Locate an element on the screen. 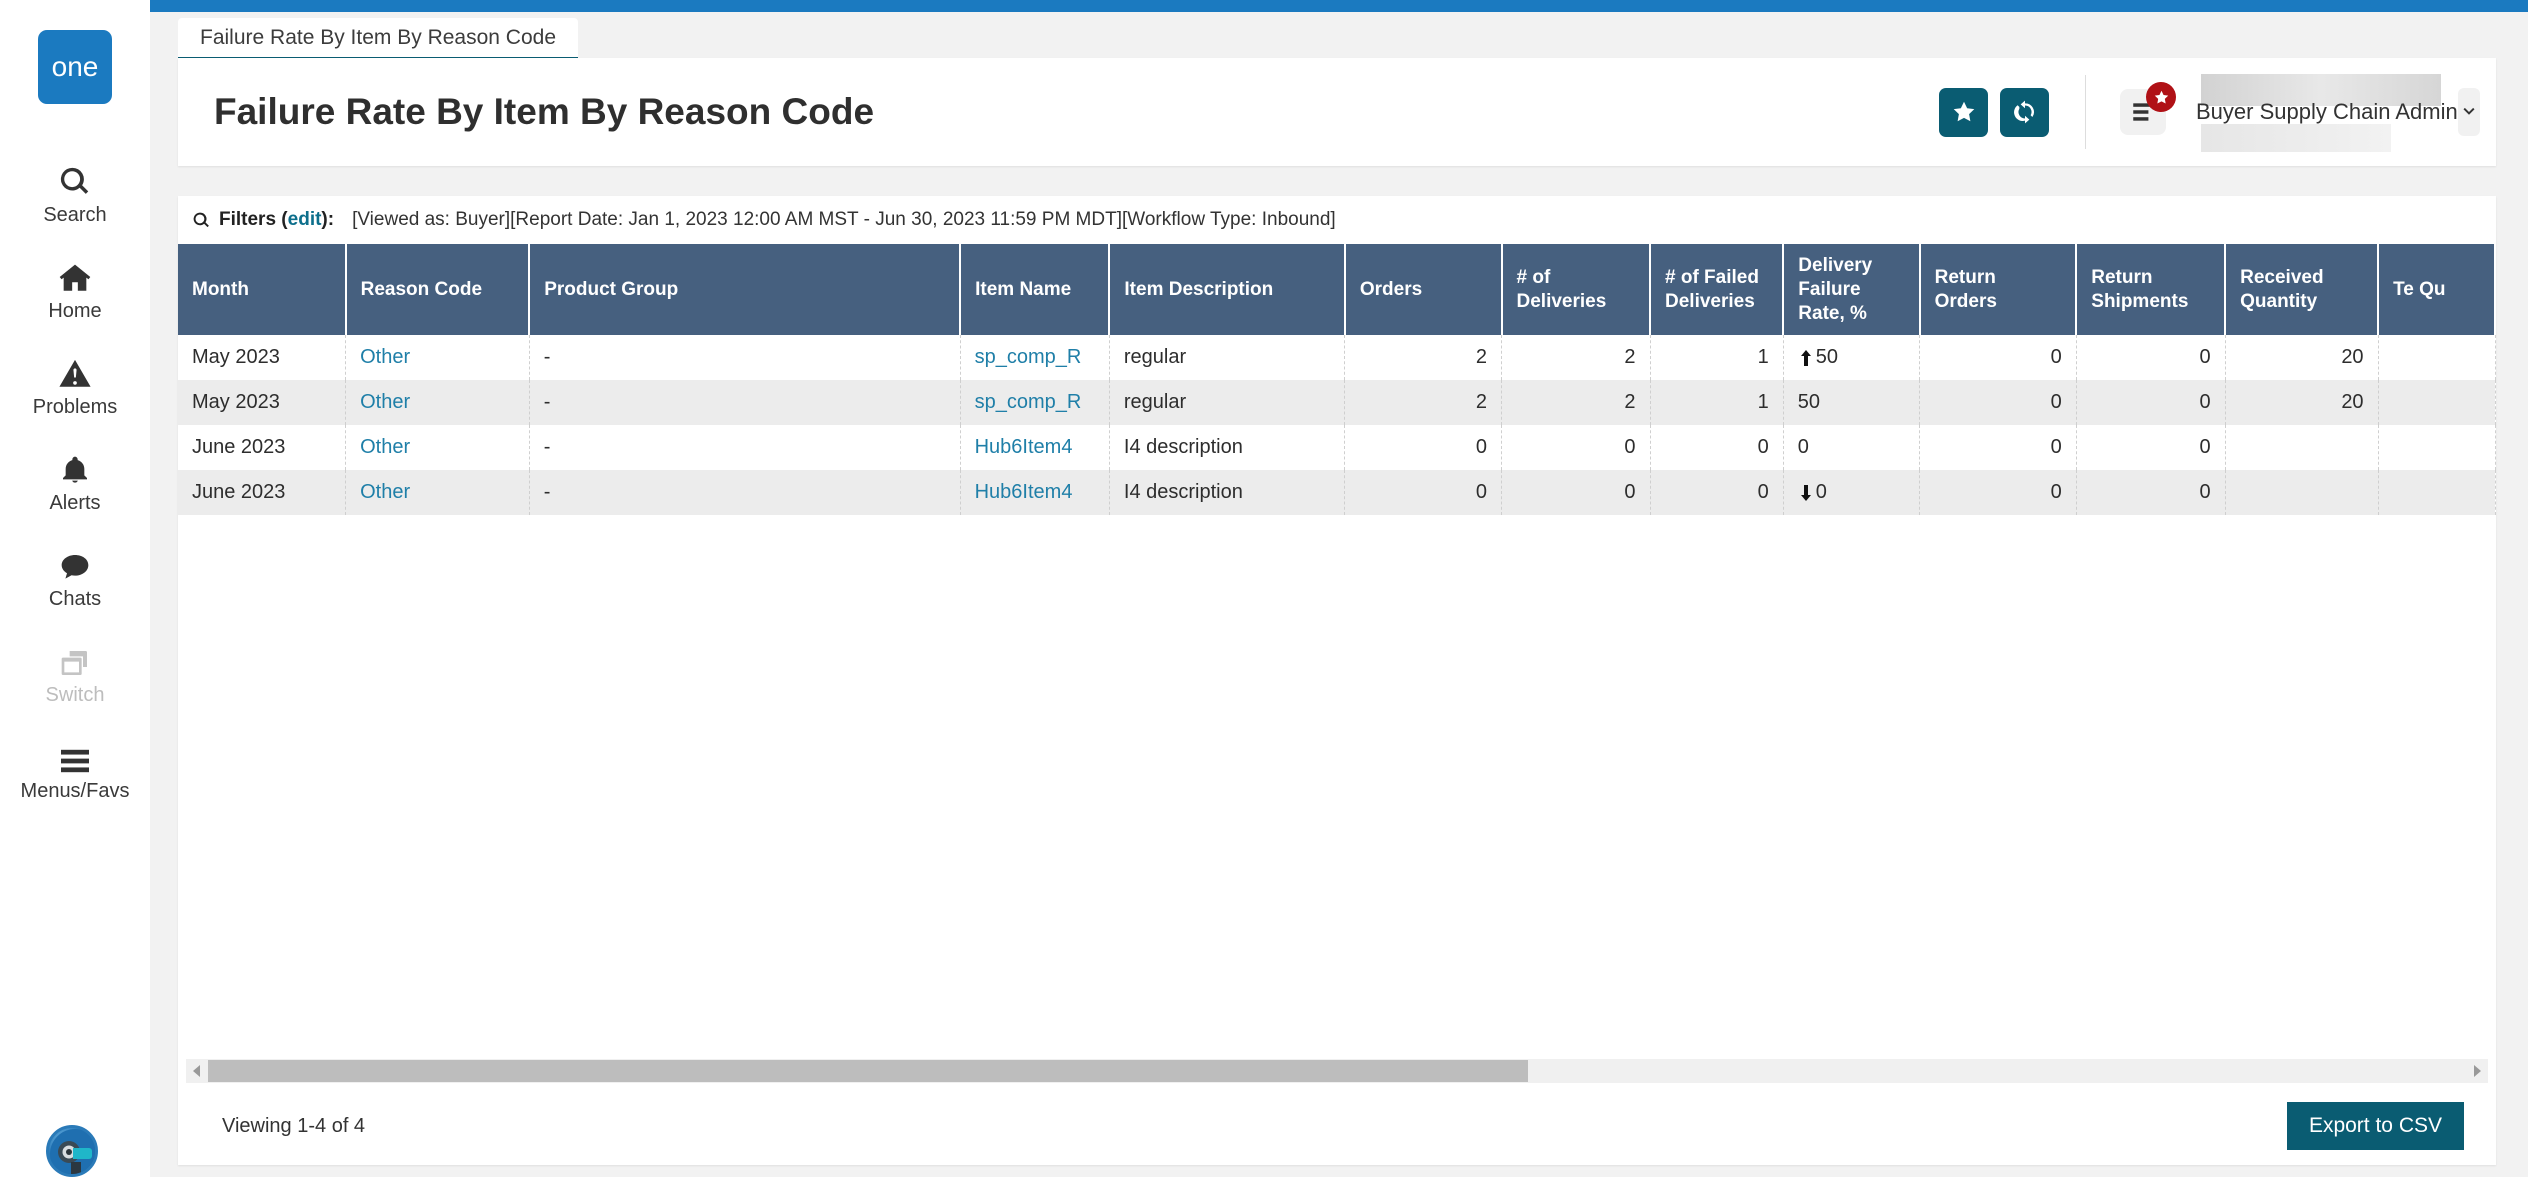 Image resolution: width=2528 pixels, height=1177 pixels. user-role-label: Buyer Supply Chain Admin is located at coordinates (2327, 111).